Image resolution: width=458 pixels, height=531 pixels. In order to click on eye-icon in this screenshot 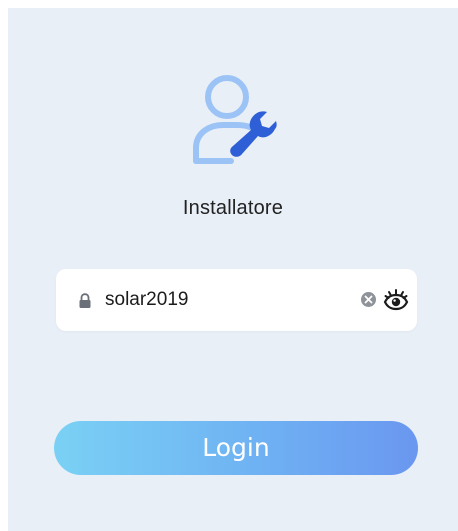, I will do `click(396, 299)`.